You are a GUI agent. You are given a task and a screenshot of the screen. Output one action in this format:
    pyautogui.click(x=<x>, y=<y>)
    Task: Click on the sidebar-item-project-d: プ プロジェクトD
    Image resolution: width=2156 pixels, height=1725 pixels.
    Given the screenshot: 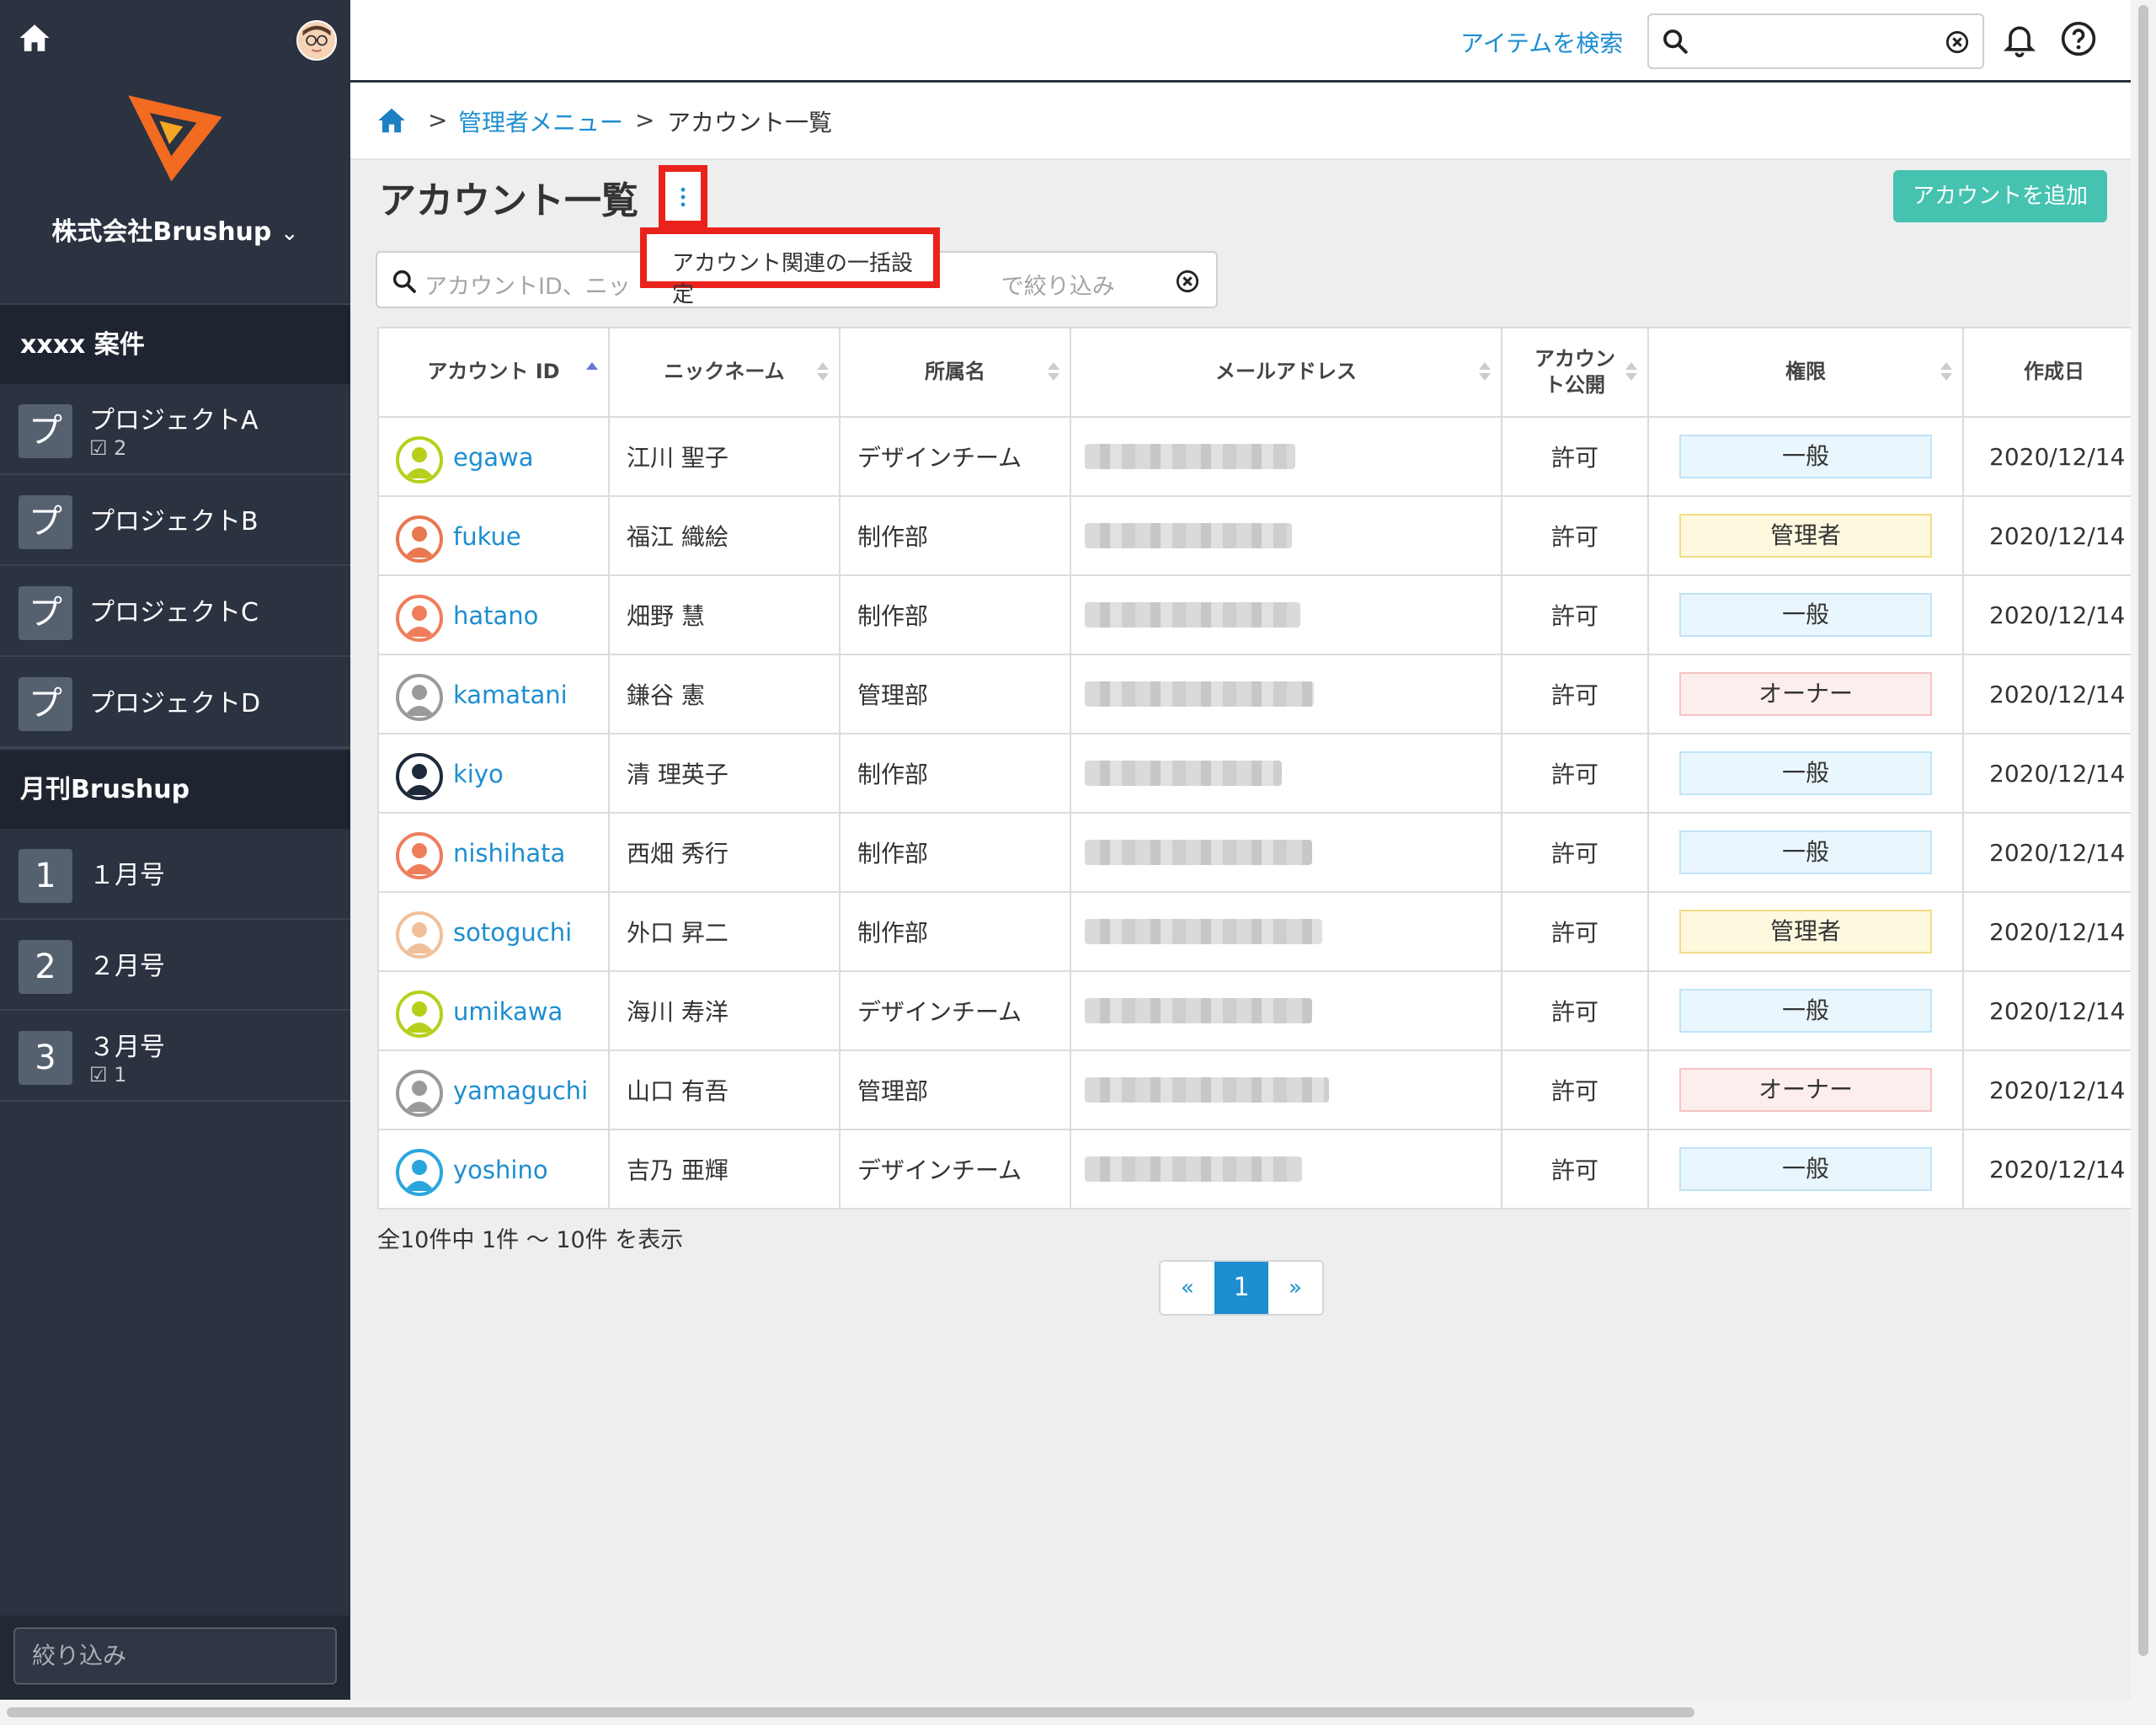 What is the action you would take?
    pyautogui.click(x=175, y=702)
    